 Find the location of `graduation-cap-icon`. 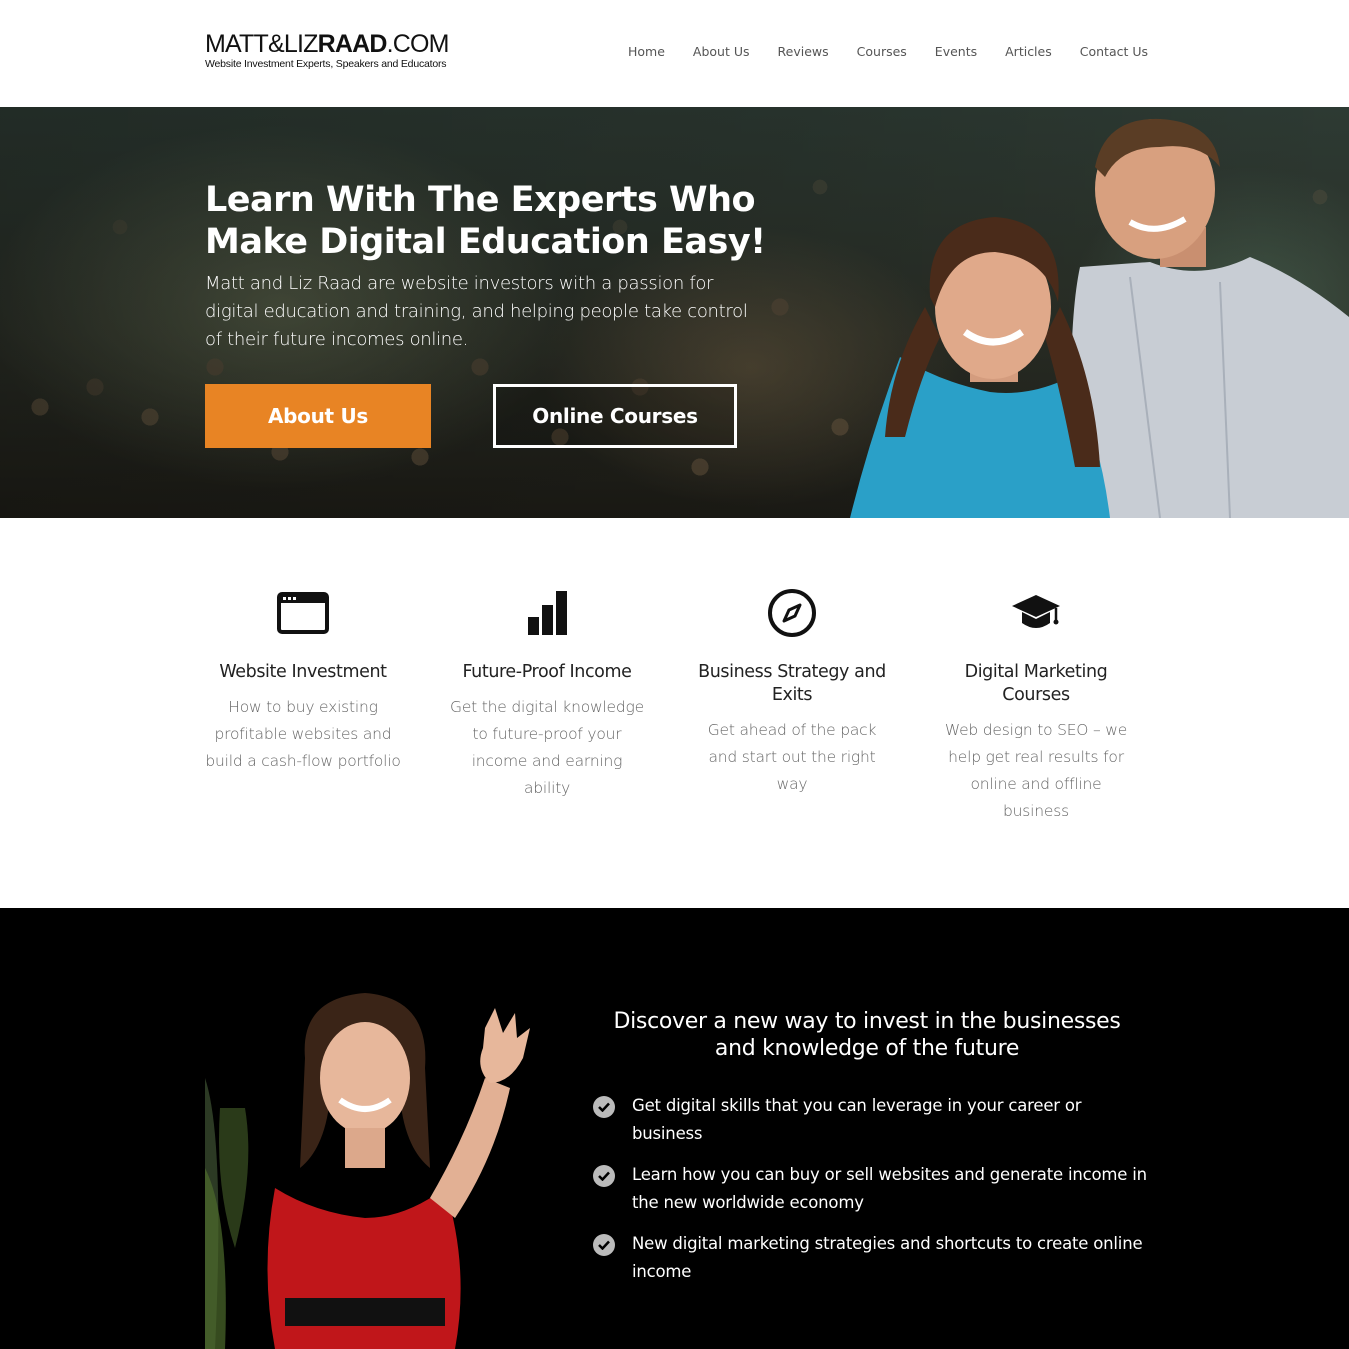

graduation-cap-icon is located at coordinates (1036, 611).